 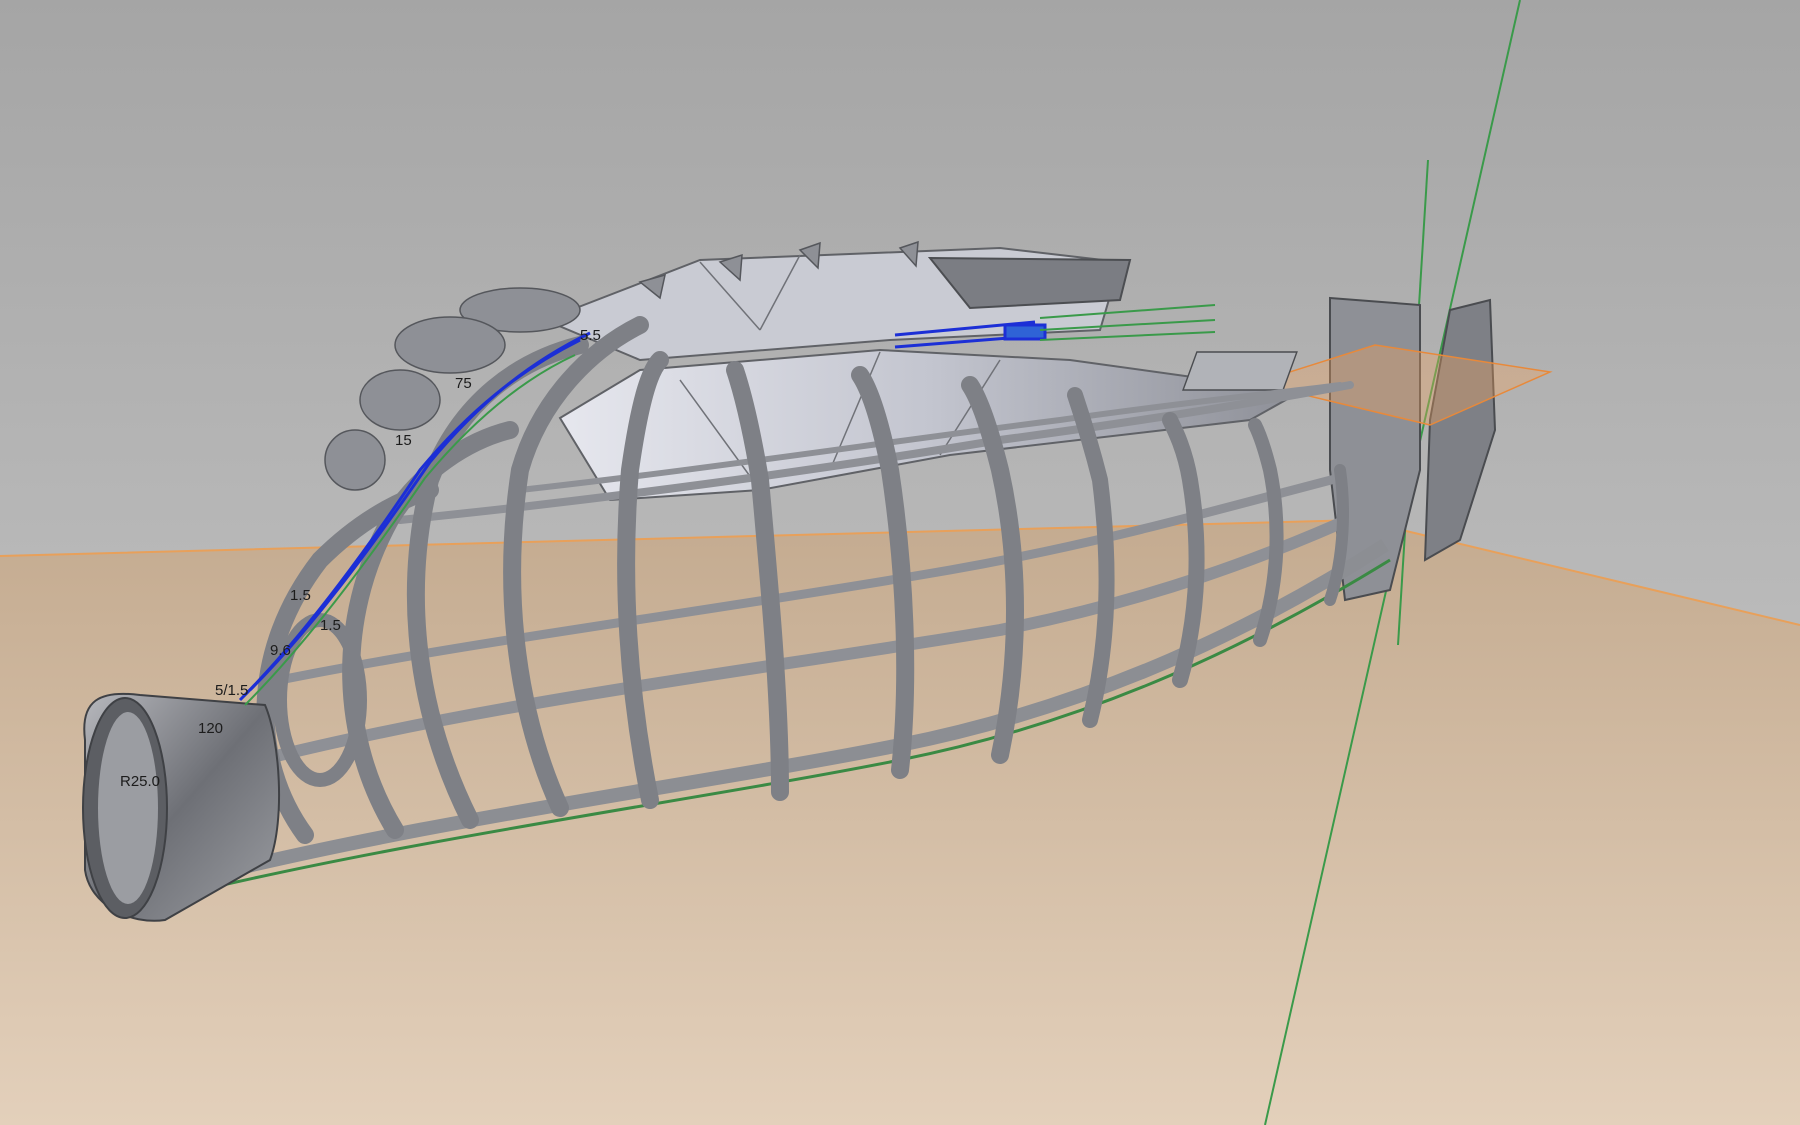 I want to click on dimension-label: 5/1.5, so click(x=231, y=690).